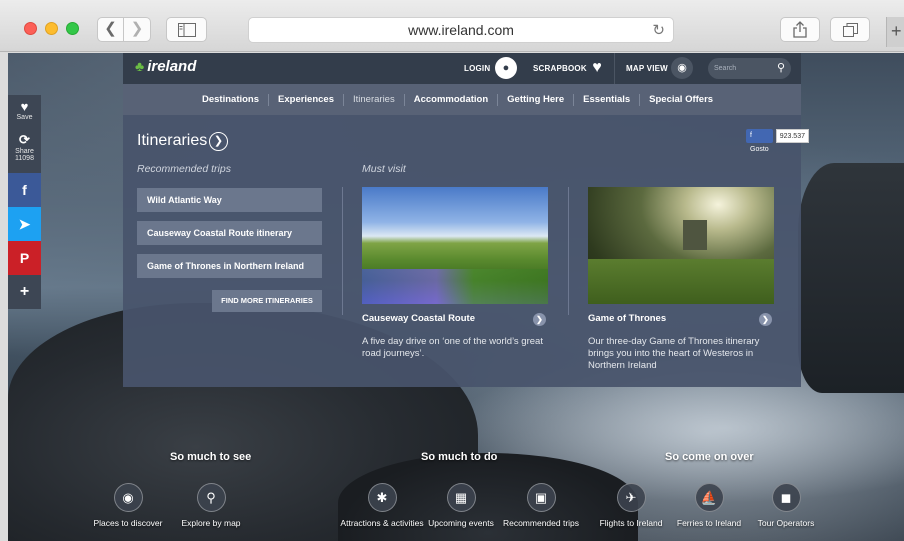 Image resolution: width=904 pixels, height=541 pixels. I want to click on minimize-window-button, so click(51, 28).